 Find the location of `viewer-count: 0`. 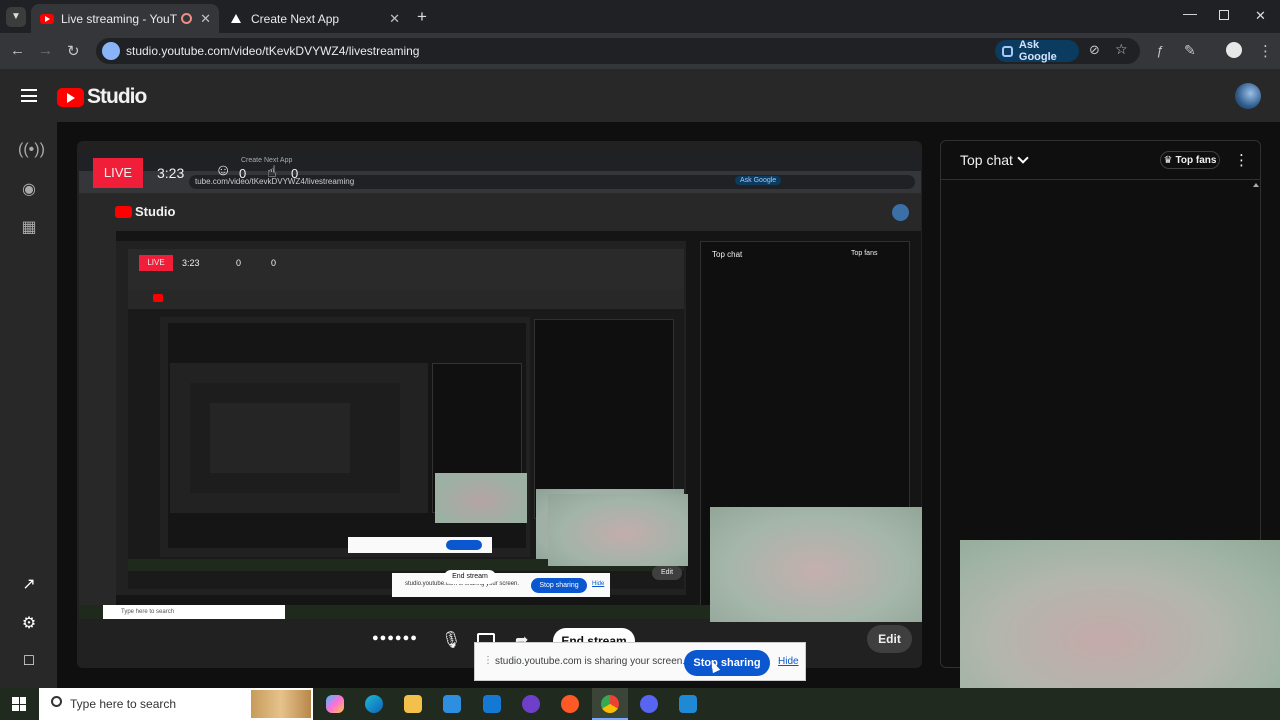

viewer-count: 0 is located at coordinates (243, 173).